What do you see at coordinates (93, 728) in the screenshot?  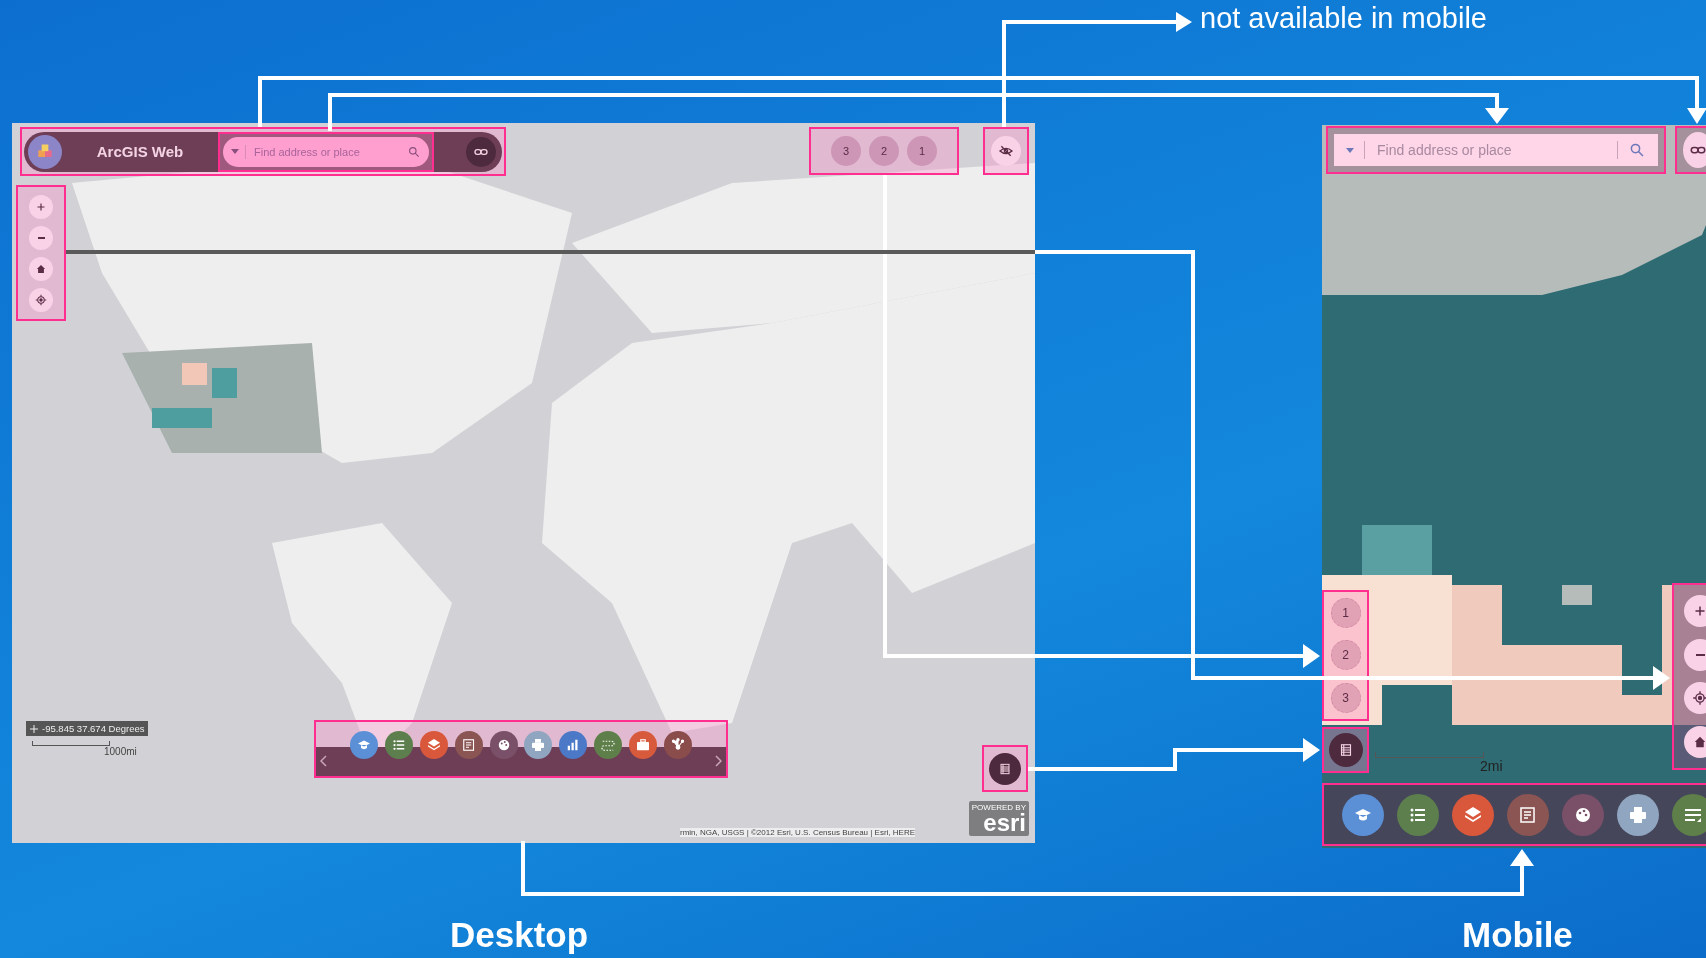 I see `coordinates-text: -95.845 37.674 Degrees` at bounding box center [93, 728].